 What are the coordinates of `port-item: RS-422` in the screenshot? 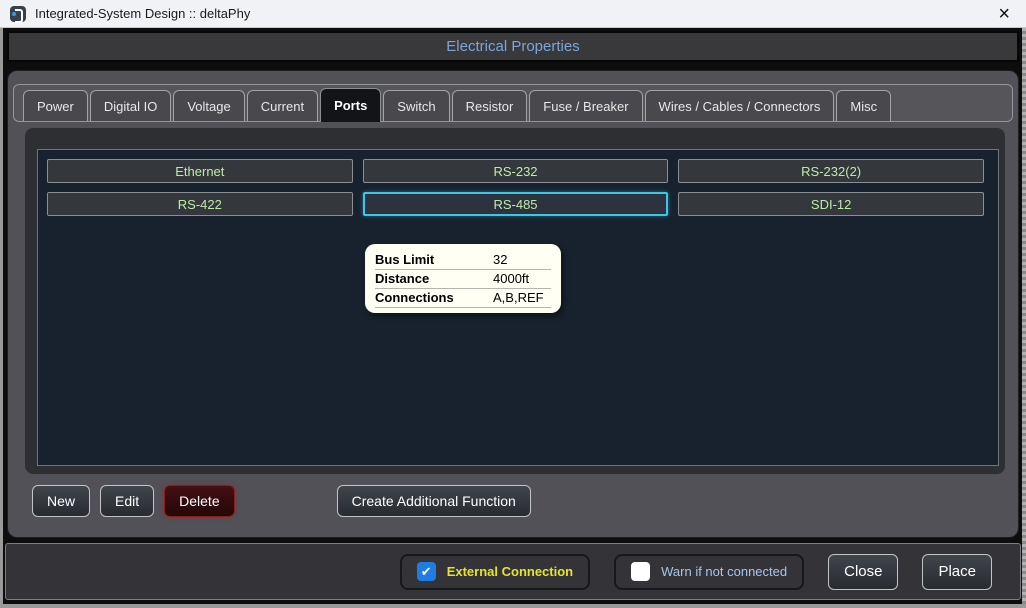 It's located at (200, 204).